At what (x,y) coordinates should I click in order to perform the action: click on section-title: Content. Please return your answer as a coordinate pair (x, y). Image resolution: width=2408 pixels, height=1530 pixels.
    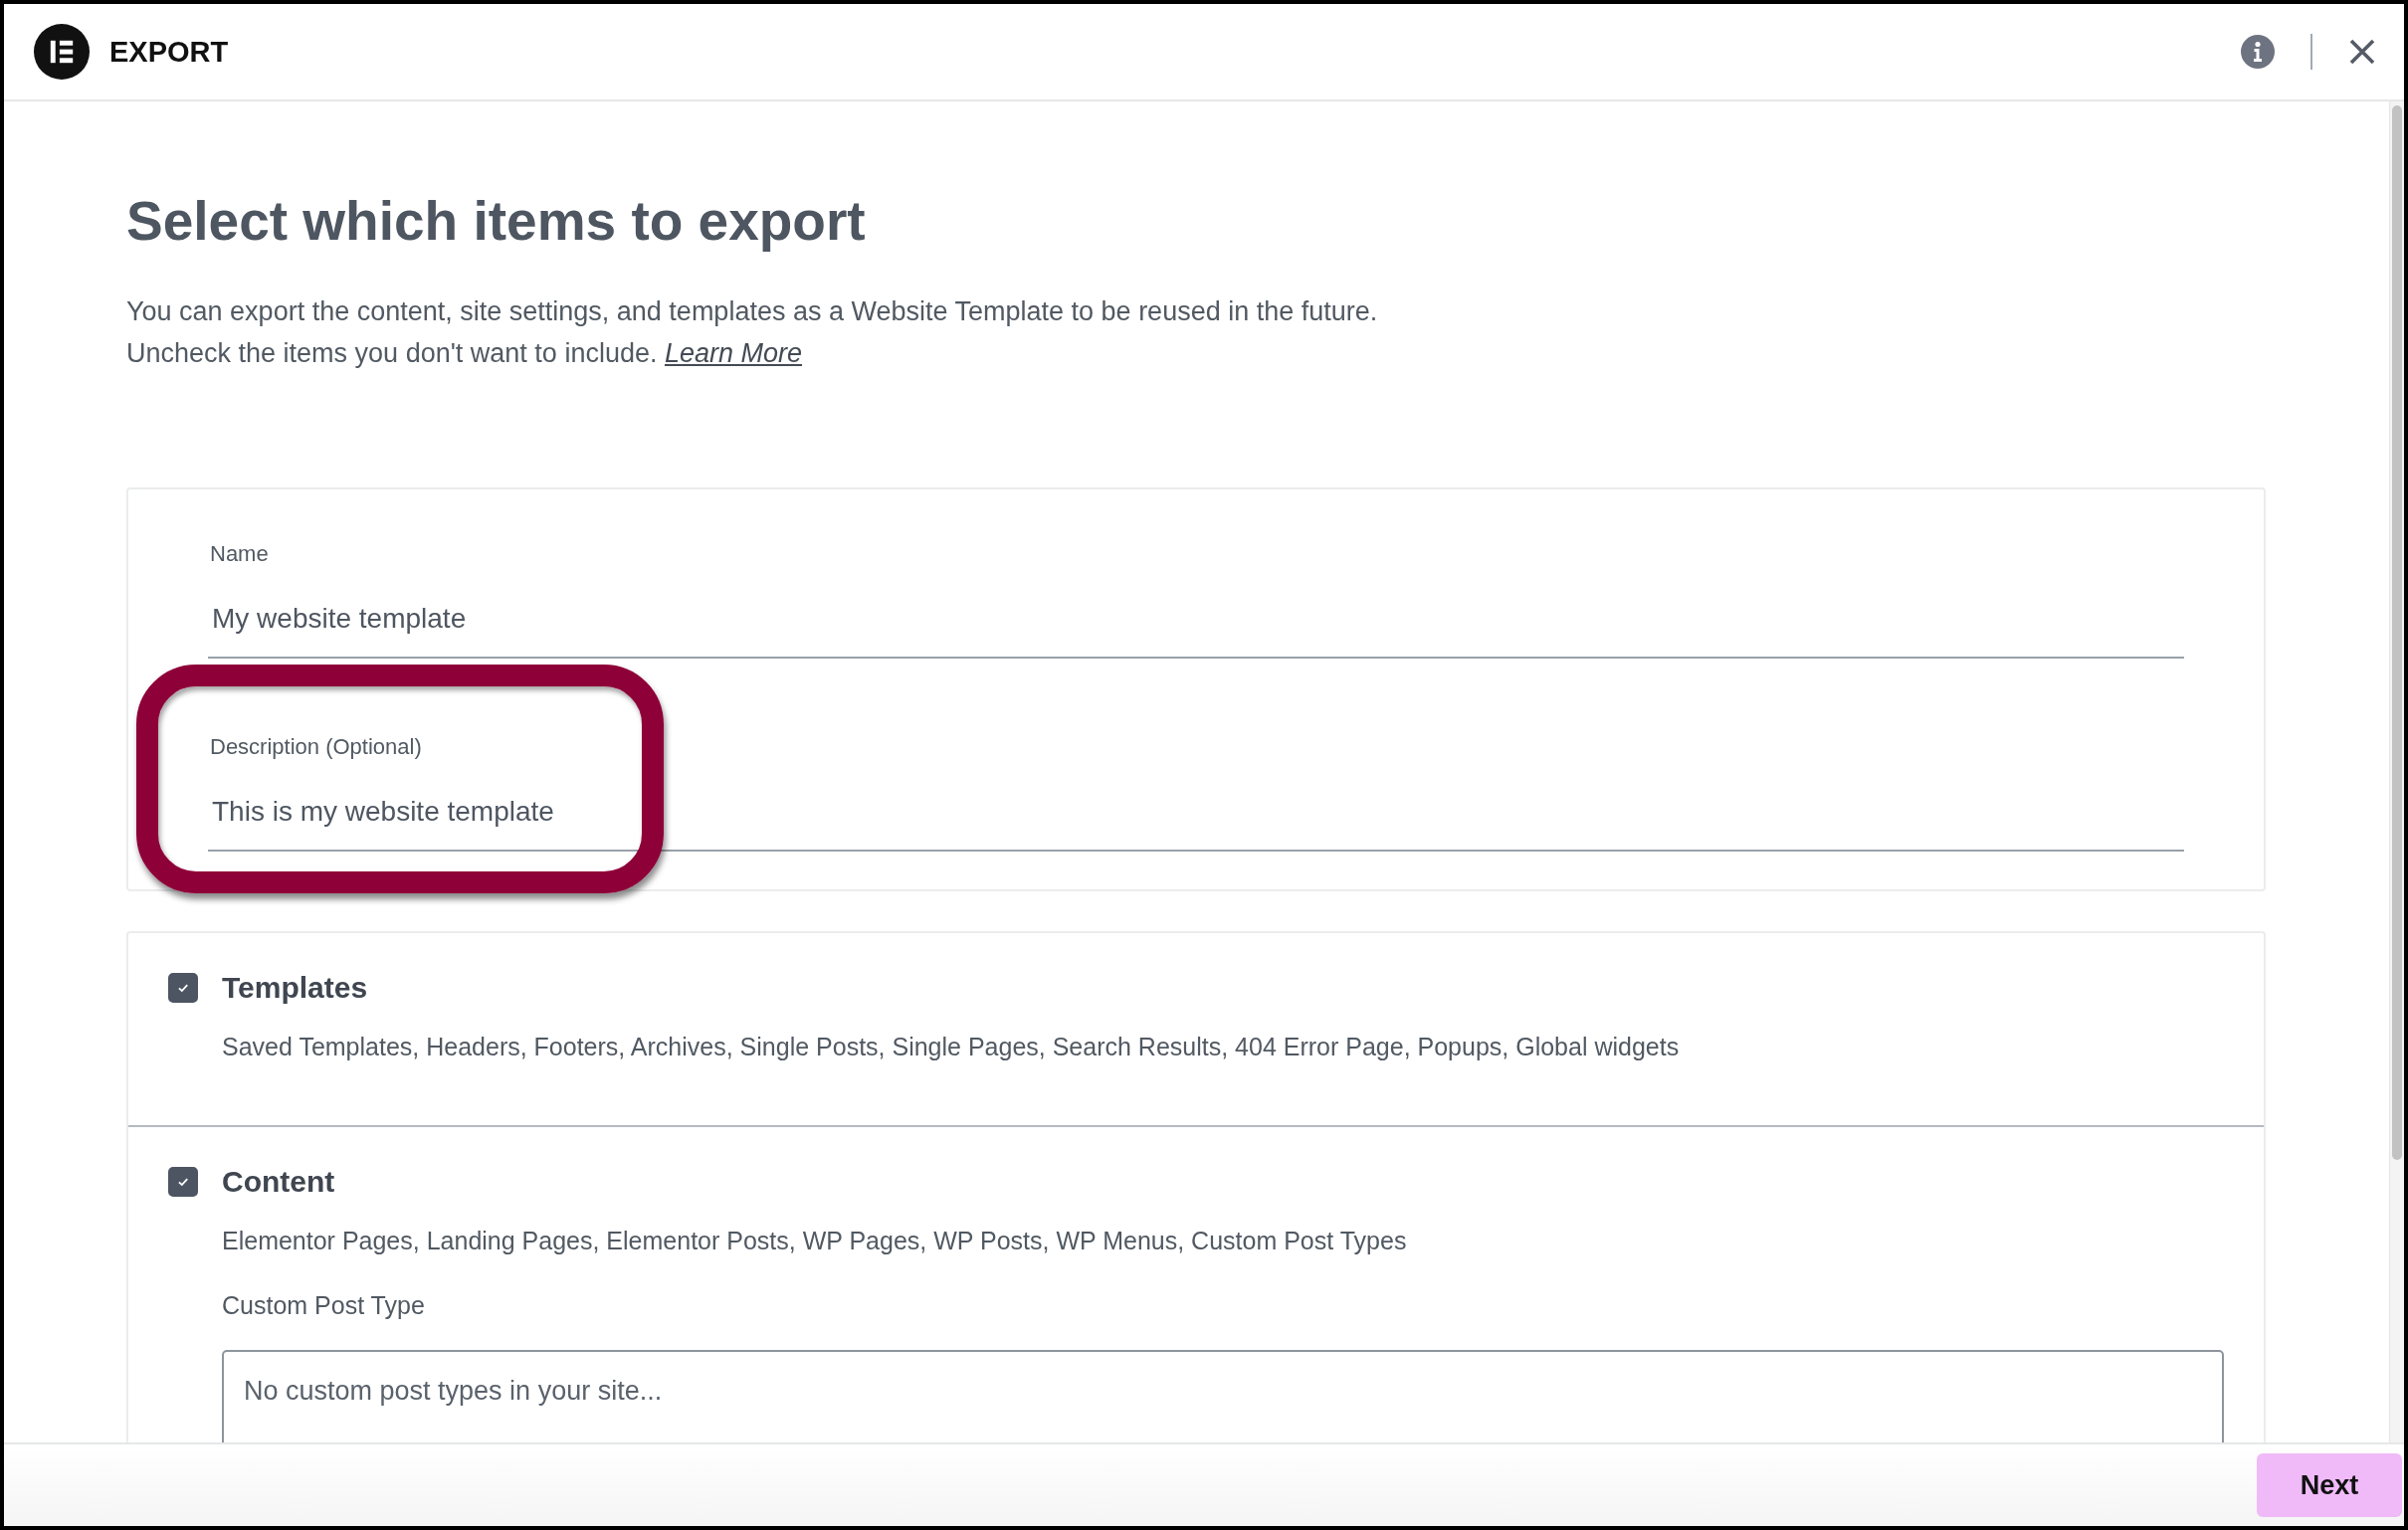
    Looking at the image, I should click on (278, 1182).